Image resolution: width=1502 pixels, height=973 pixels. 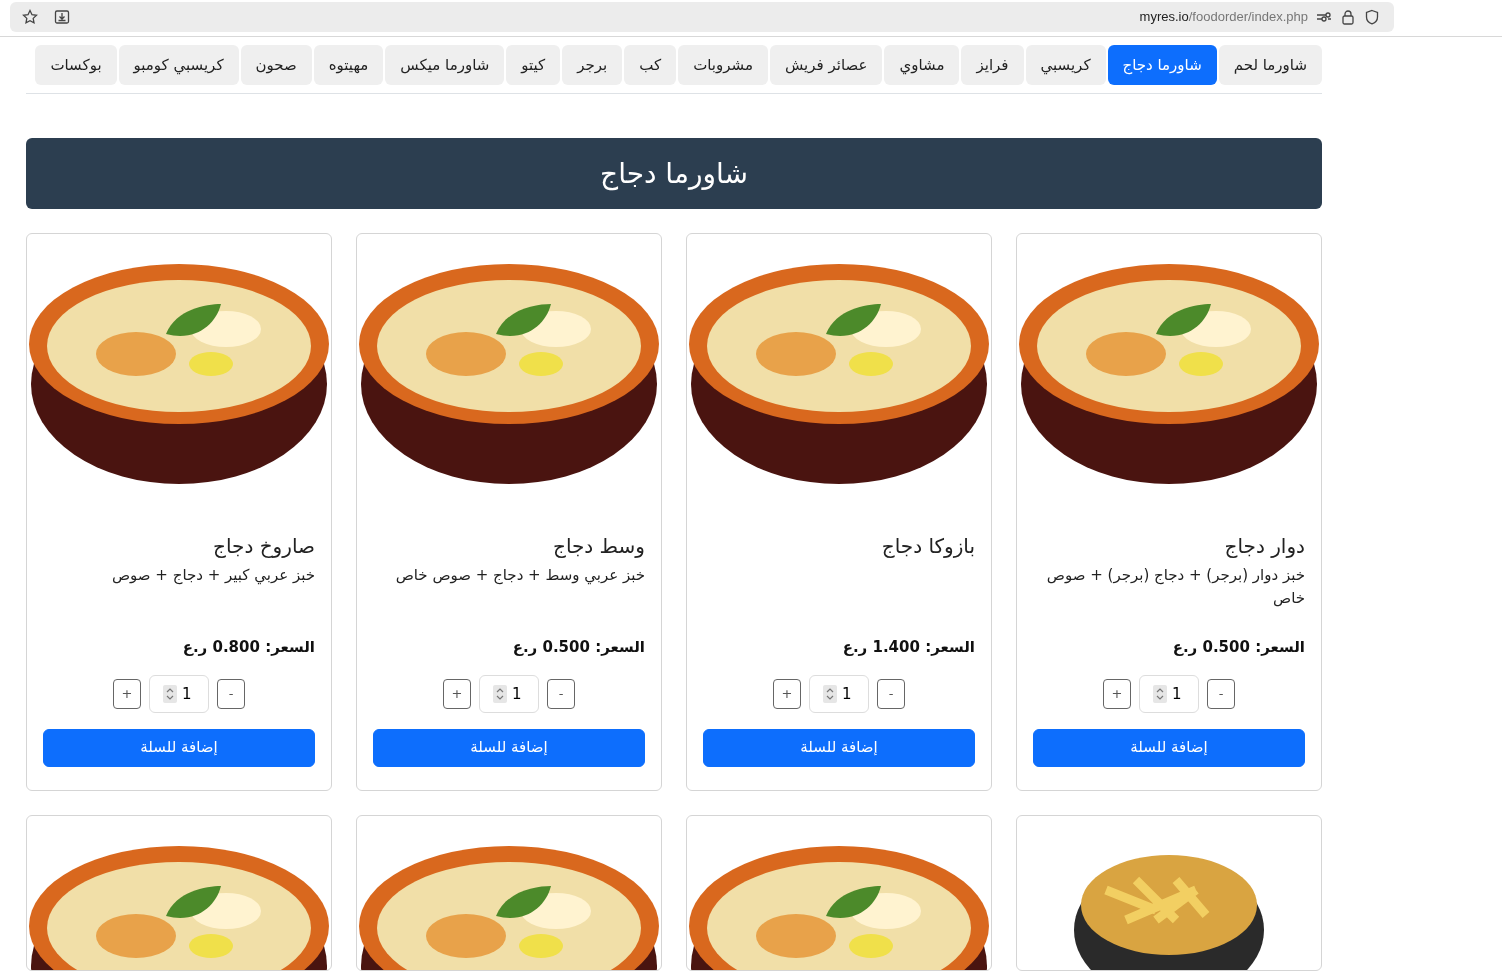 I want to click on category-tab: مشاوي, so click(x=922, y=65).